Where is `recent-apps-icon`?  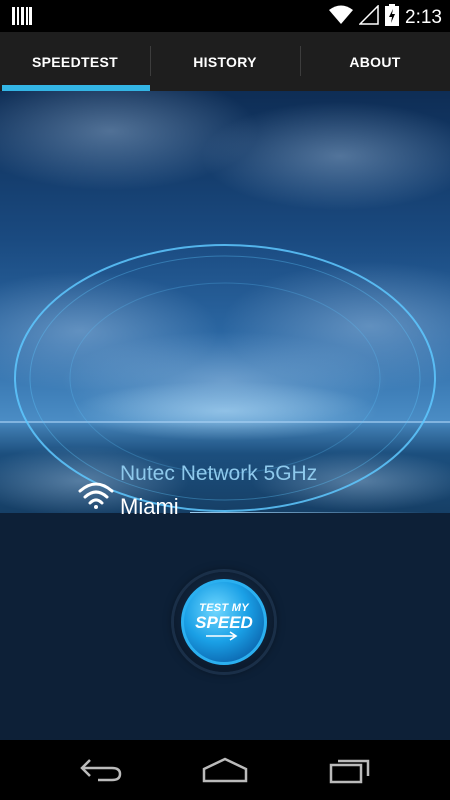 recent-apps-icon is located at coordinates (351, 772).